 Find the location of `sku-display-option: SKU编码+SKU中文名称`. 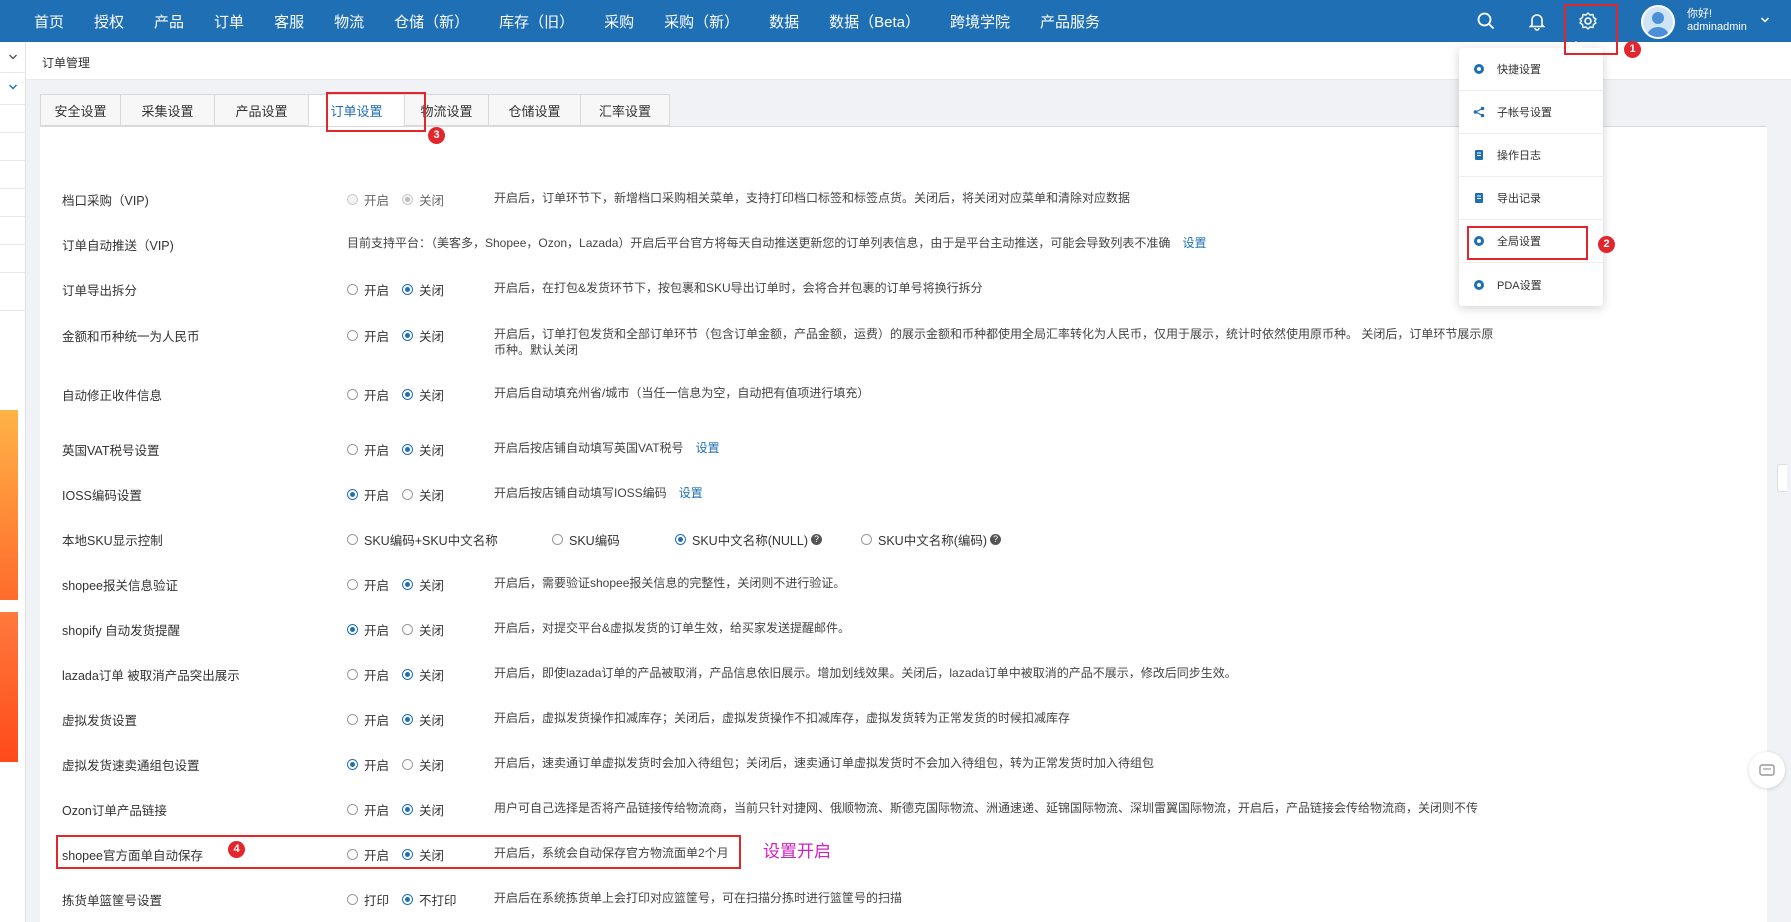

sku-display-option: SKU编码+SKU中文名称 is located at coordinates (422, 539).